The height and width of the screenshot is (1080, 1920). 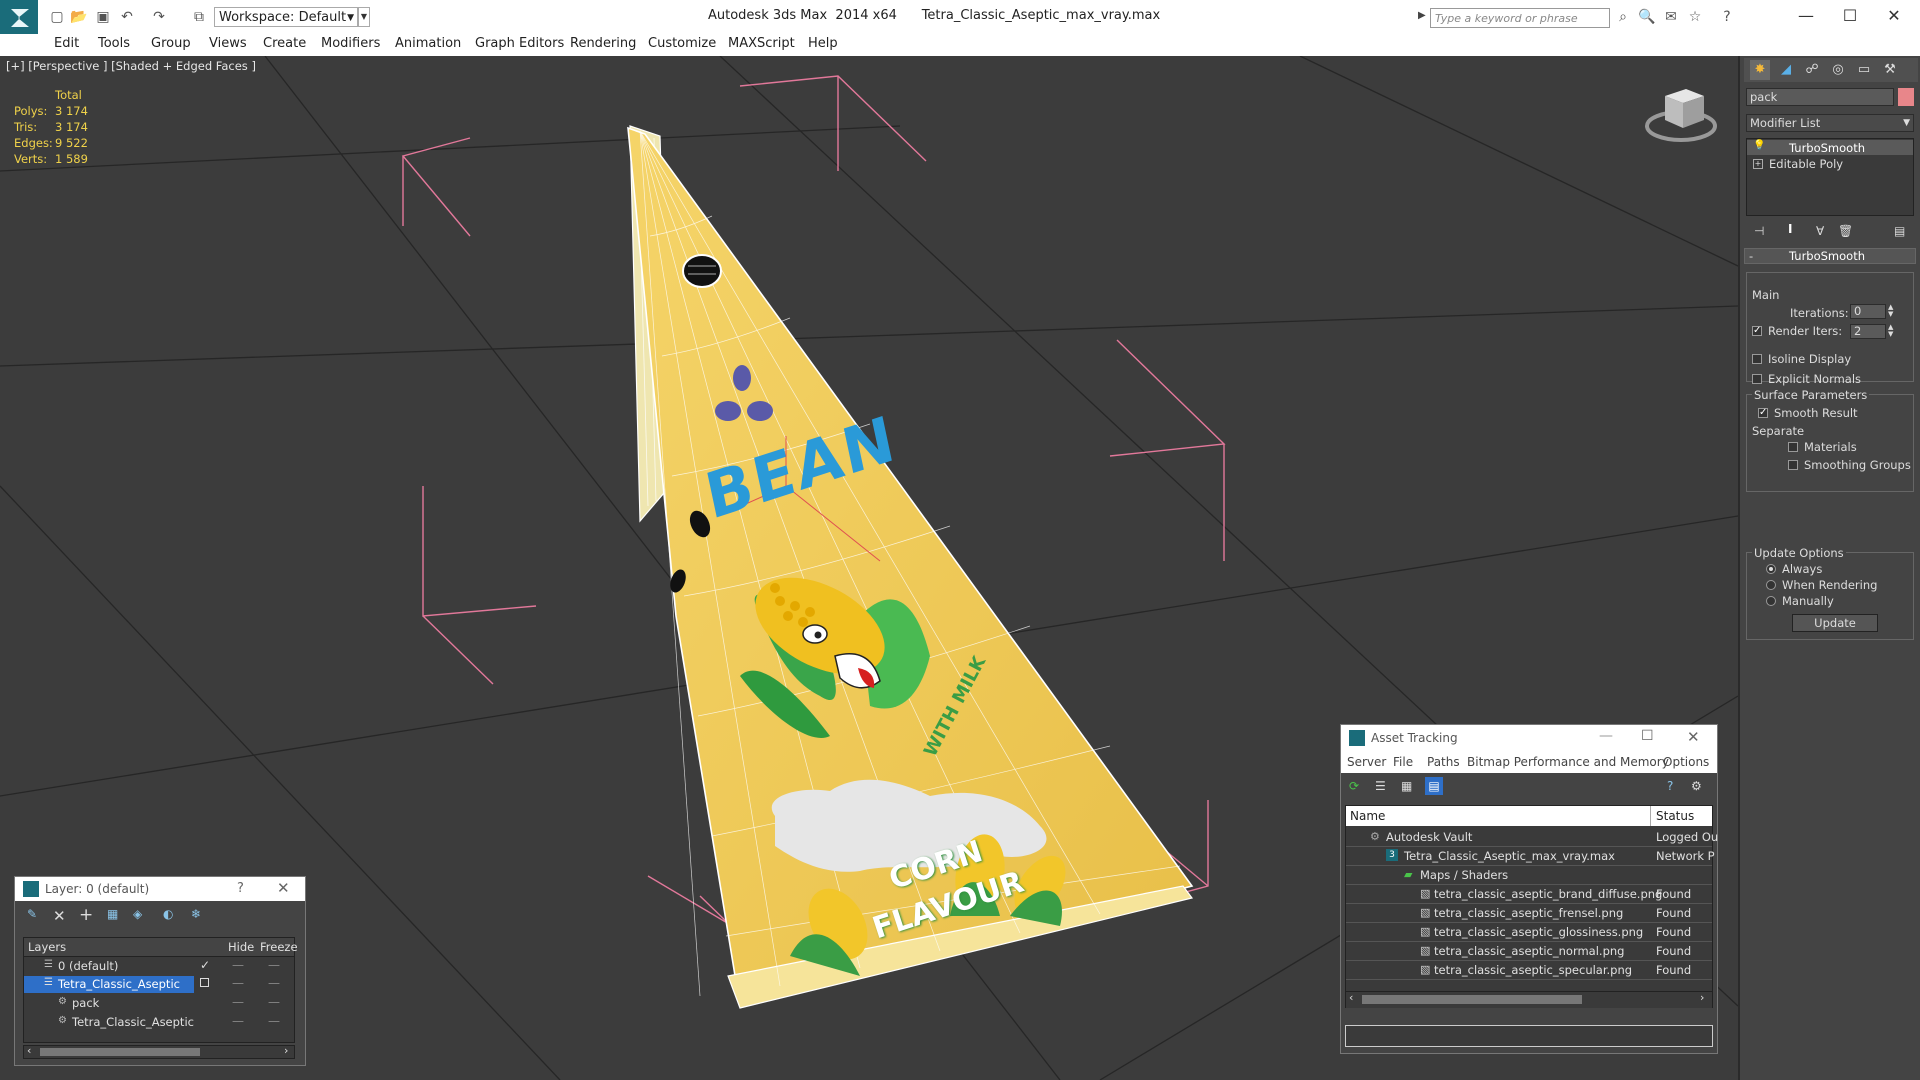 What do you see at coordinates (1868, 311) in the screenshot?
I see `iterations-spinner: 0` at bounding box center [1868, 311].